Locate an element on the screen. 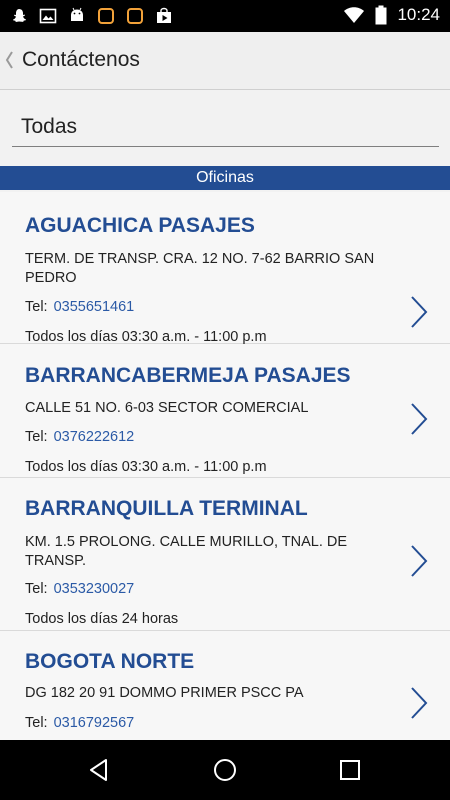  play-store-icon is located at coordinates (164, 15).